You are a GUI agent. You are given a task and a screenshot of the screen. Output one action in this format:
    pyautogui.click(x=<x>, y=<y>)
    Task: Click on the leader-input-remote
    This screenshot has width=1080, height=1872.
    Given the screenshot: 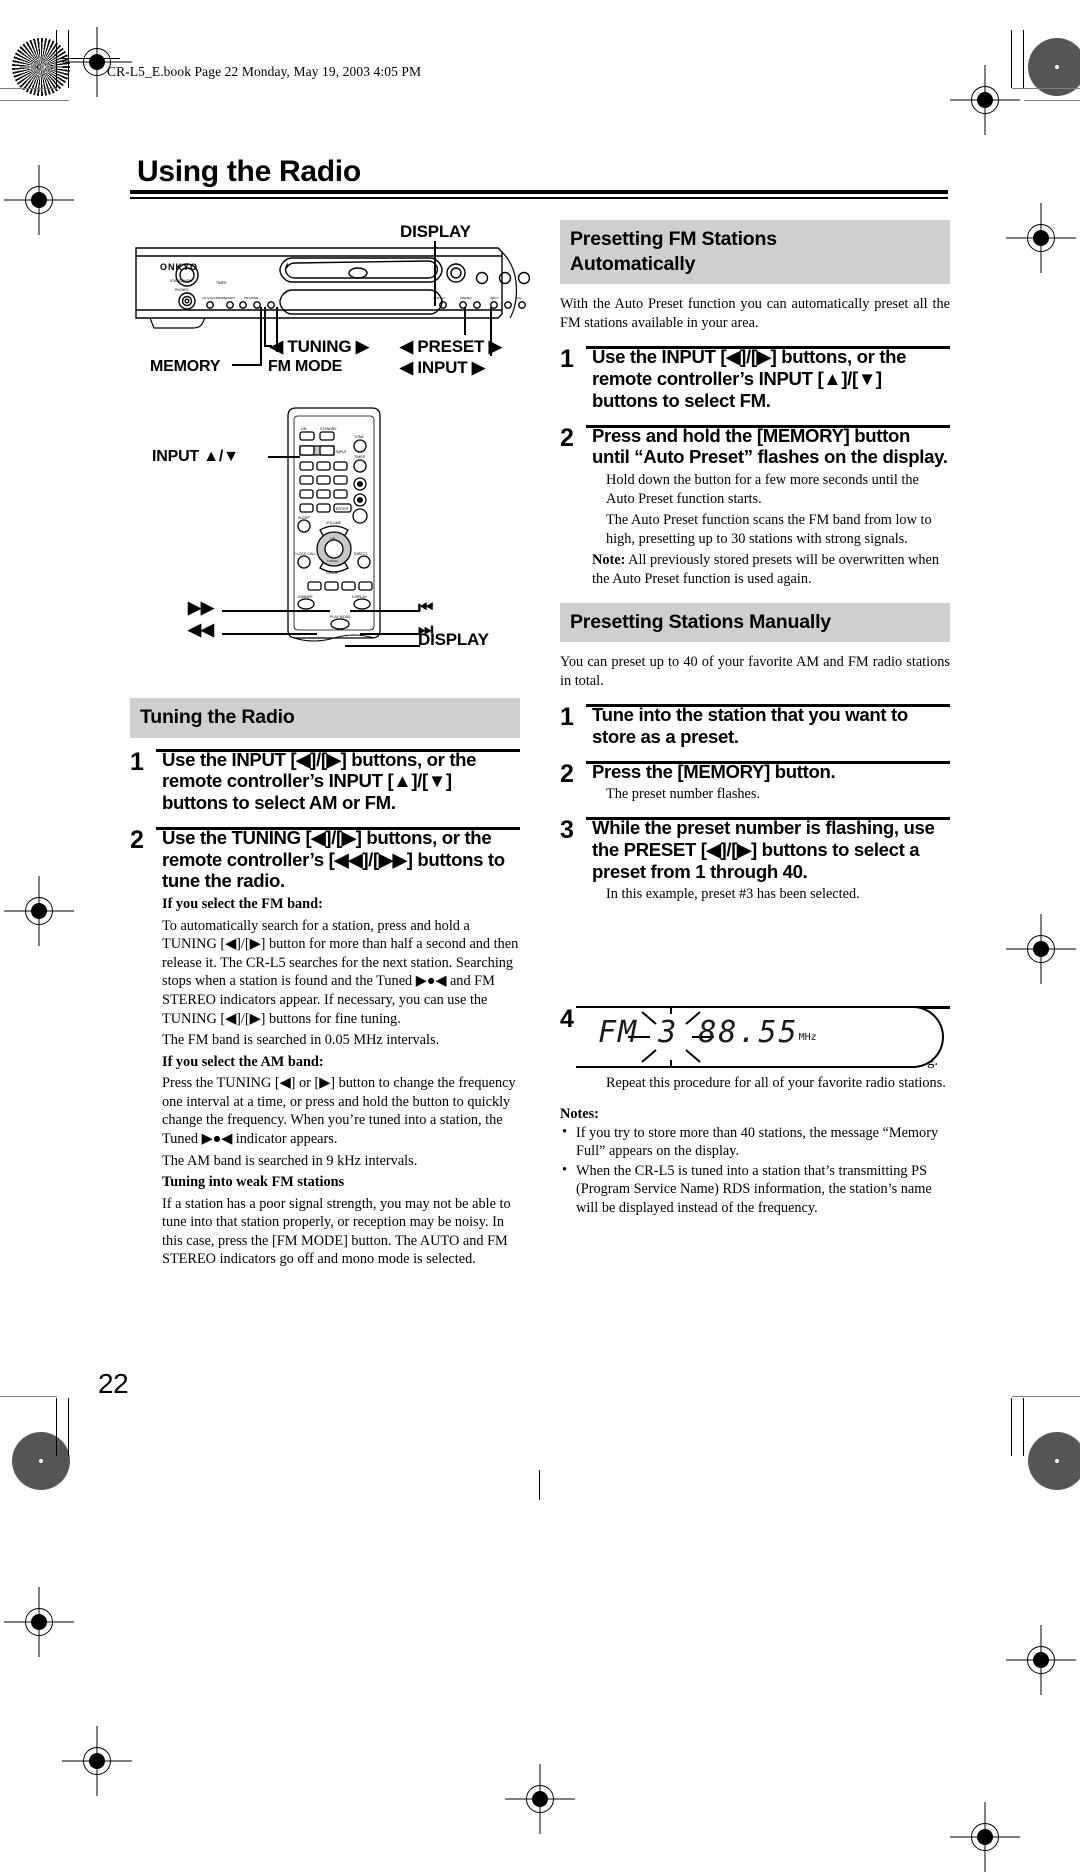 What is the action you would take?
    pyautogui.click(x=284, y=457)
    